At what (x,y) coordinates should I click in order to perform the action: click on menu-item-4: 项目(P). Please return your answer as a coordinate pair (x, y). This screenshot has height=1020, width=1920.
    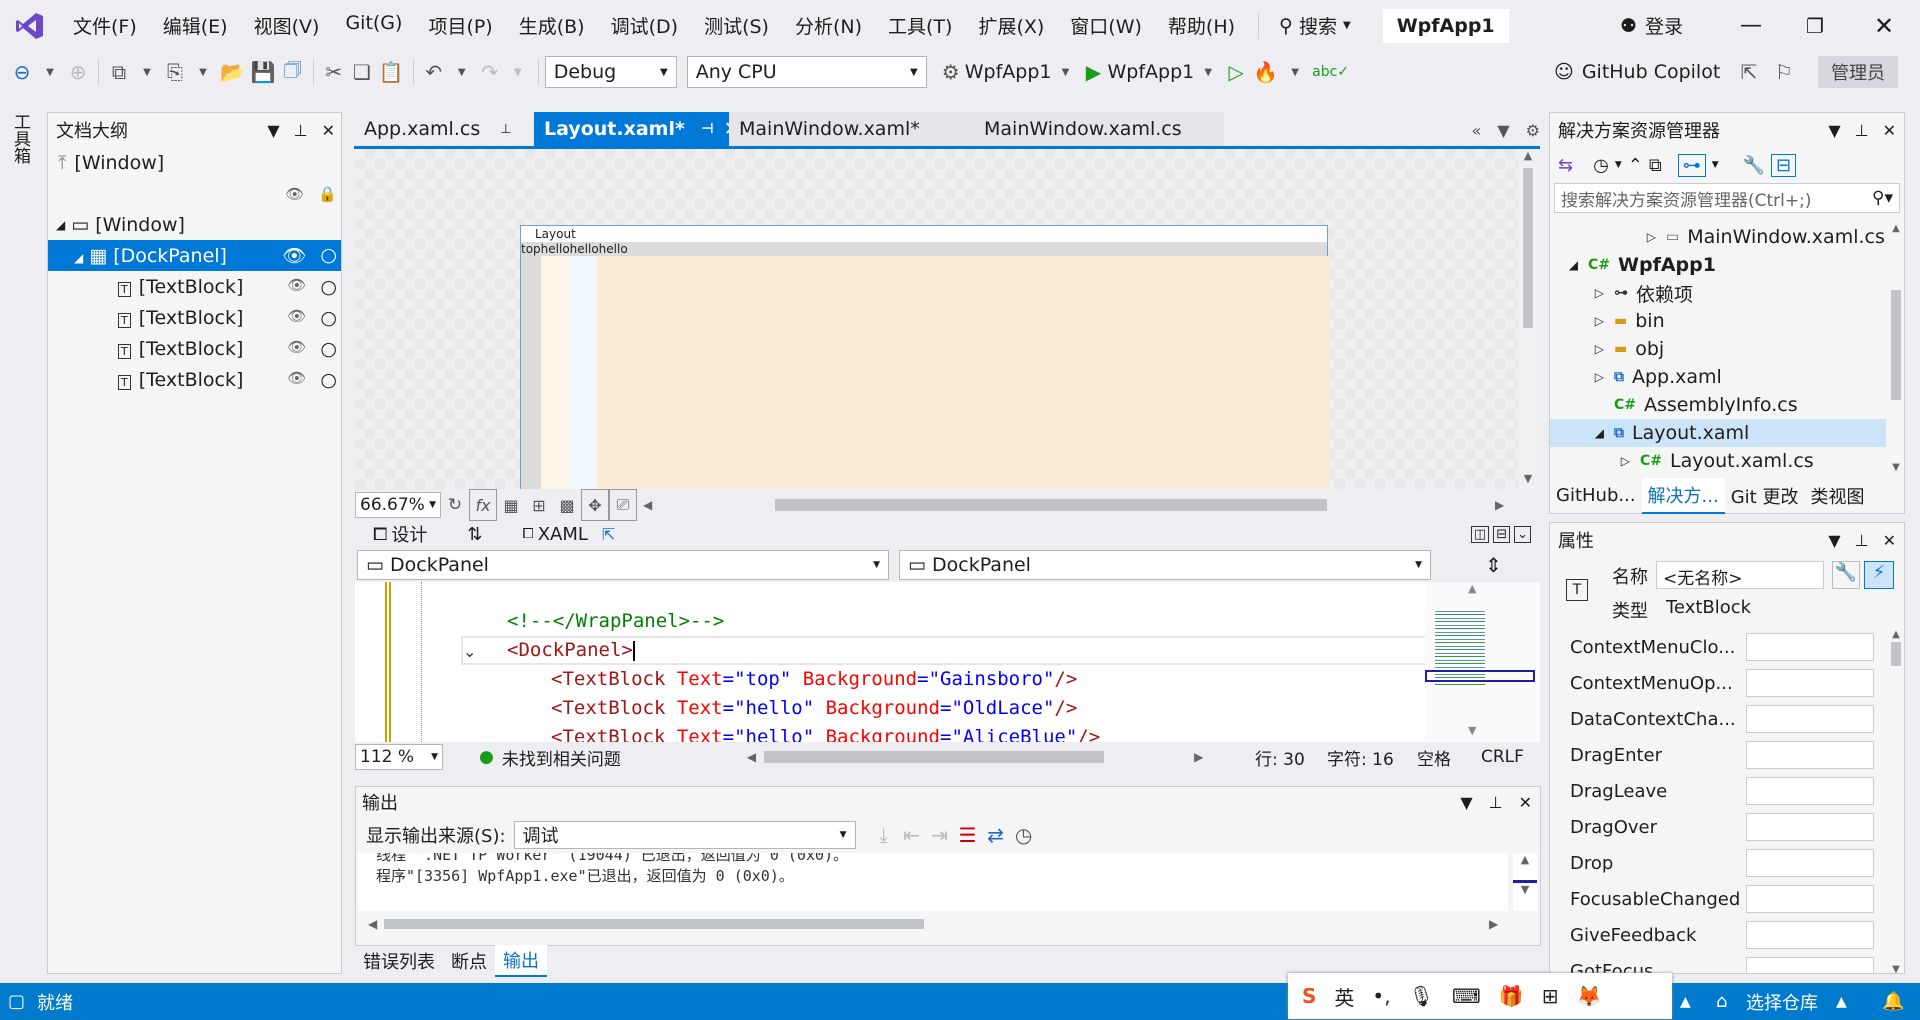
    Looking at the image, I should click on (460, 25).